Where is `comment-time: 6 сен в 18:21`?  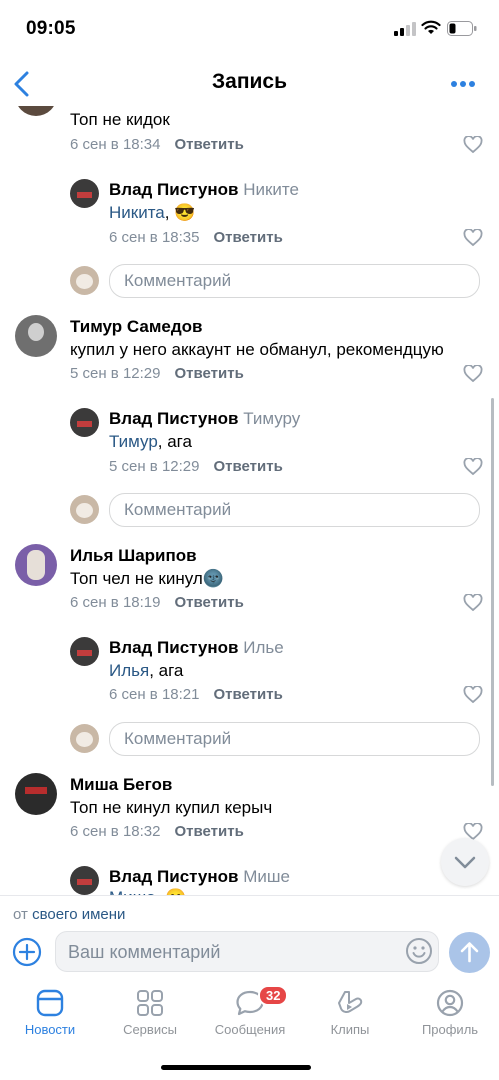 comment-time: 6 сен в 18:21 is located at coordinates (154, 694).